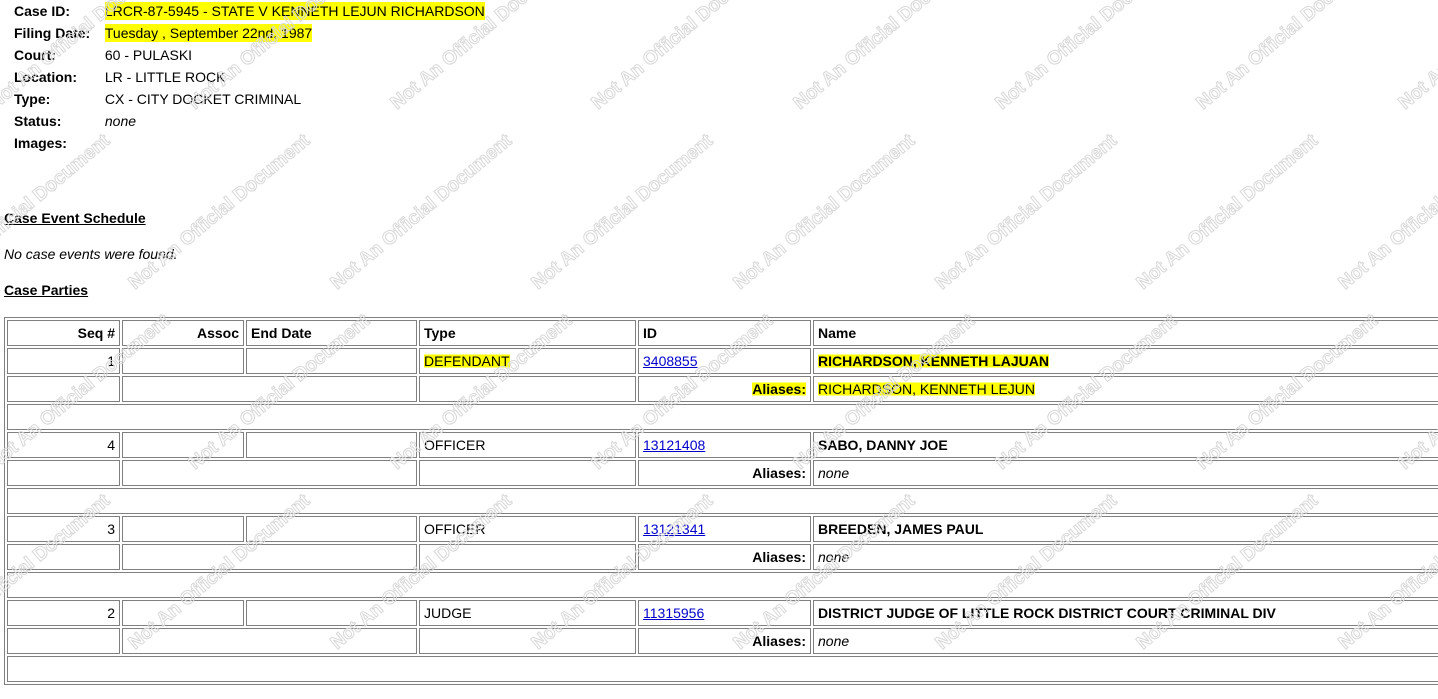 This screenshot has width=1438, height=699. Describe the element at coordinates (63, 613) in the screenshot. I see `party-seq: 2` at that location.